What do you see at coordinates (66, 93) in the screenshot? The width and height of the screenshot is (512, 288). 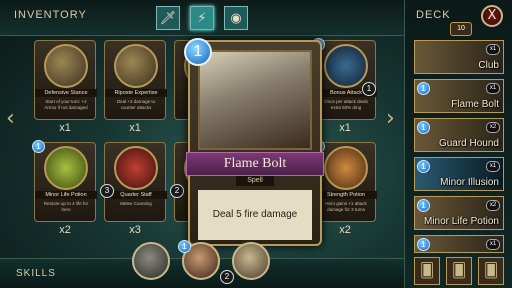 I see `card-name: Defensive Stance` at bounding box center [66, 93].